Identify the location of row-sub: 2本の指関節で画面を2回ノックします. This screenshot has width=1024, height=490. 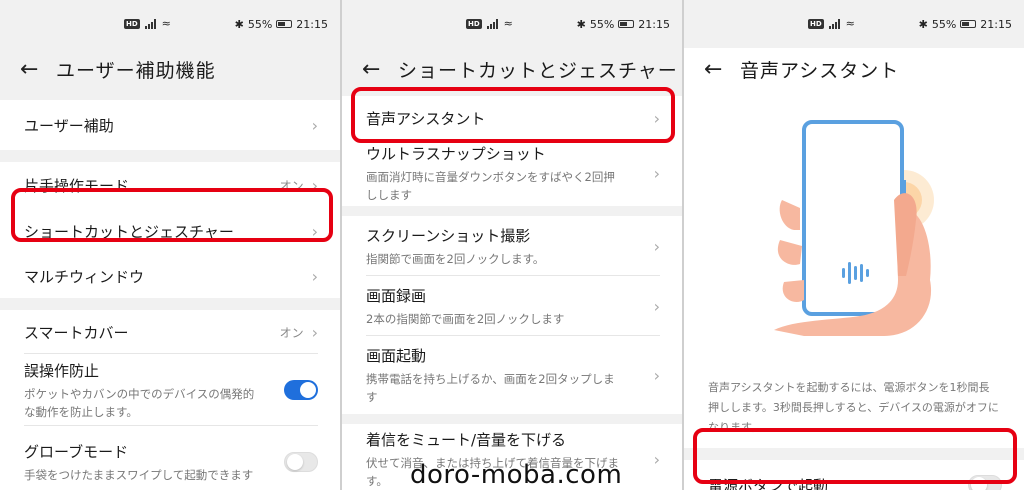
(465, 318).